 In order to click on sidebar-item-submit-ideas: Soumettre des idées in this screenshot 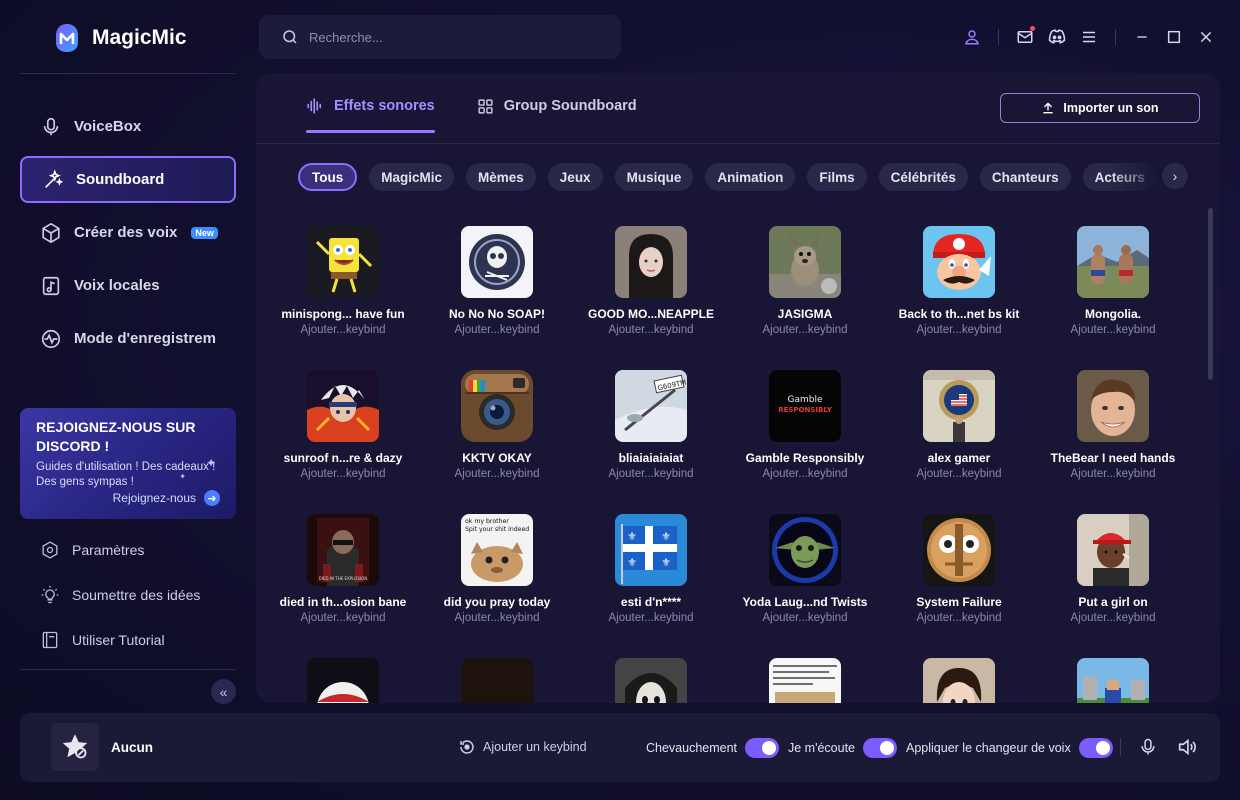, I will do `click(128, 594)`.